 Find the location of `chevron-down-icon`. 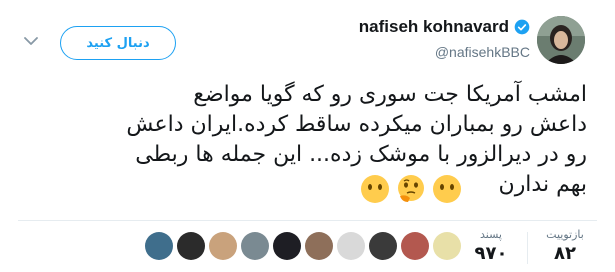

chevron-down-icon is located at coordinates (31, 41).